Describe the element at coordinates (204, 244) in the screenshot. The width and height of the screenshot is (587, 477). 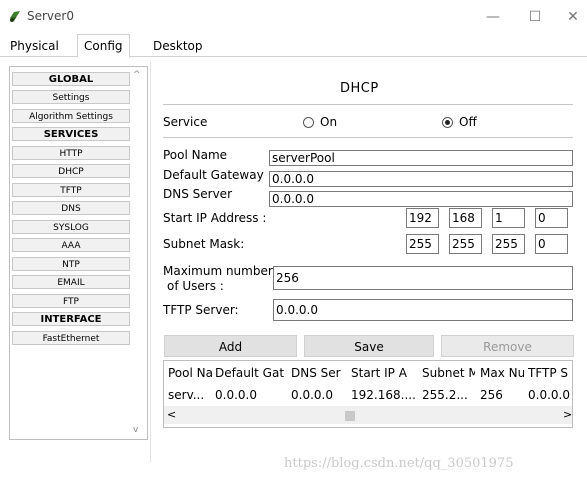
I see `subnet-mask-label: Subnet Mask:` at that location.